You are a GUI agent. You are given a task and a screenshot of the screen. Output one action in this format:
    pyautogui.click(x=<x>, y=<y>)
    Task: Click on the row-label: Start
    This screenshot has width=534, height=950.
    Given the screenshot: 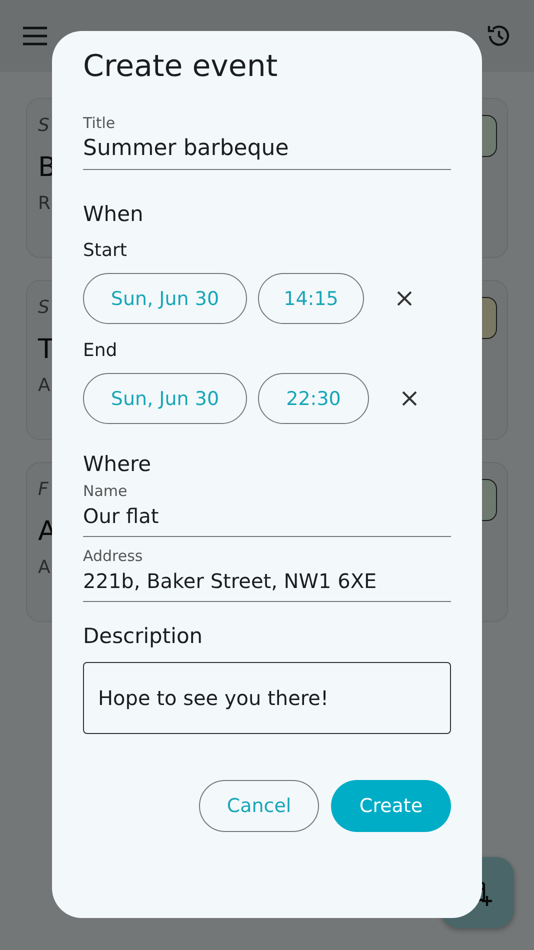 What is the action you would take?
    pyautogui.click(x=105, y=250)
    